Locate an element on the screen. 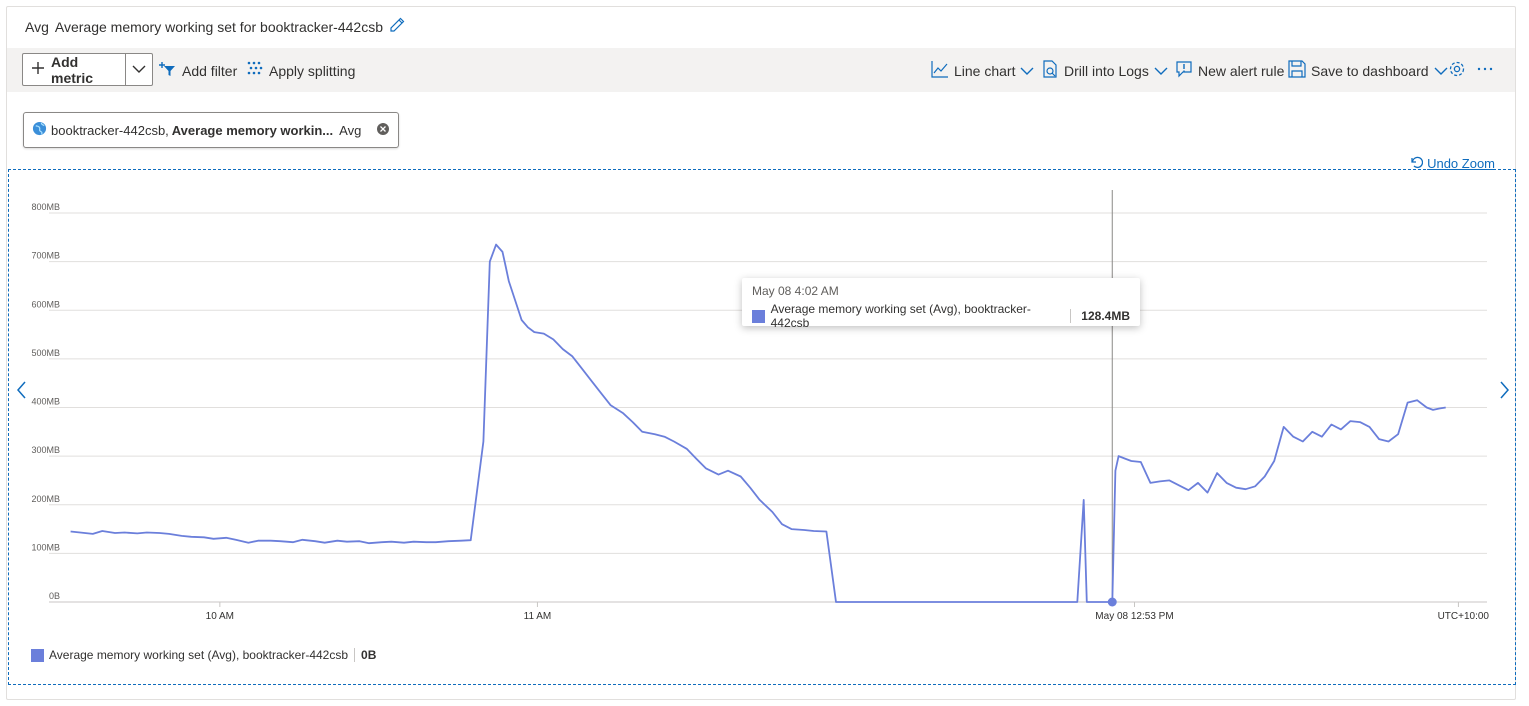 The height and width of the screenshot is (706, 1529). ellipsis-icon is located at coordinates (1485, 70).